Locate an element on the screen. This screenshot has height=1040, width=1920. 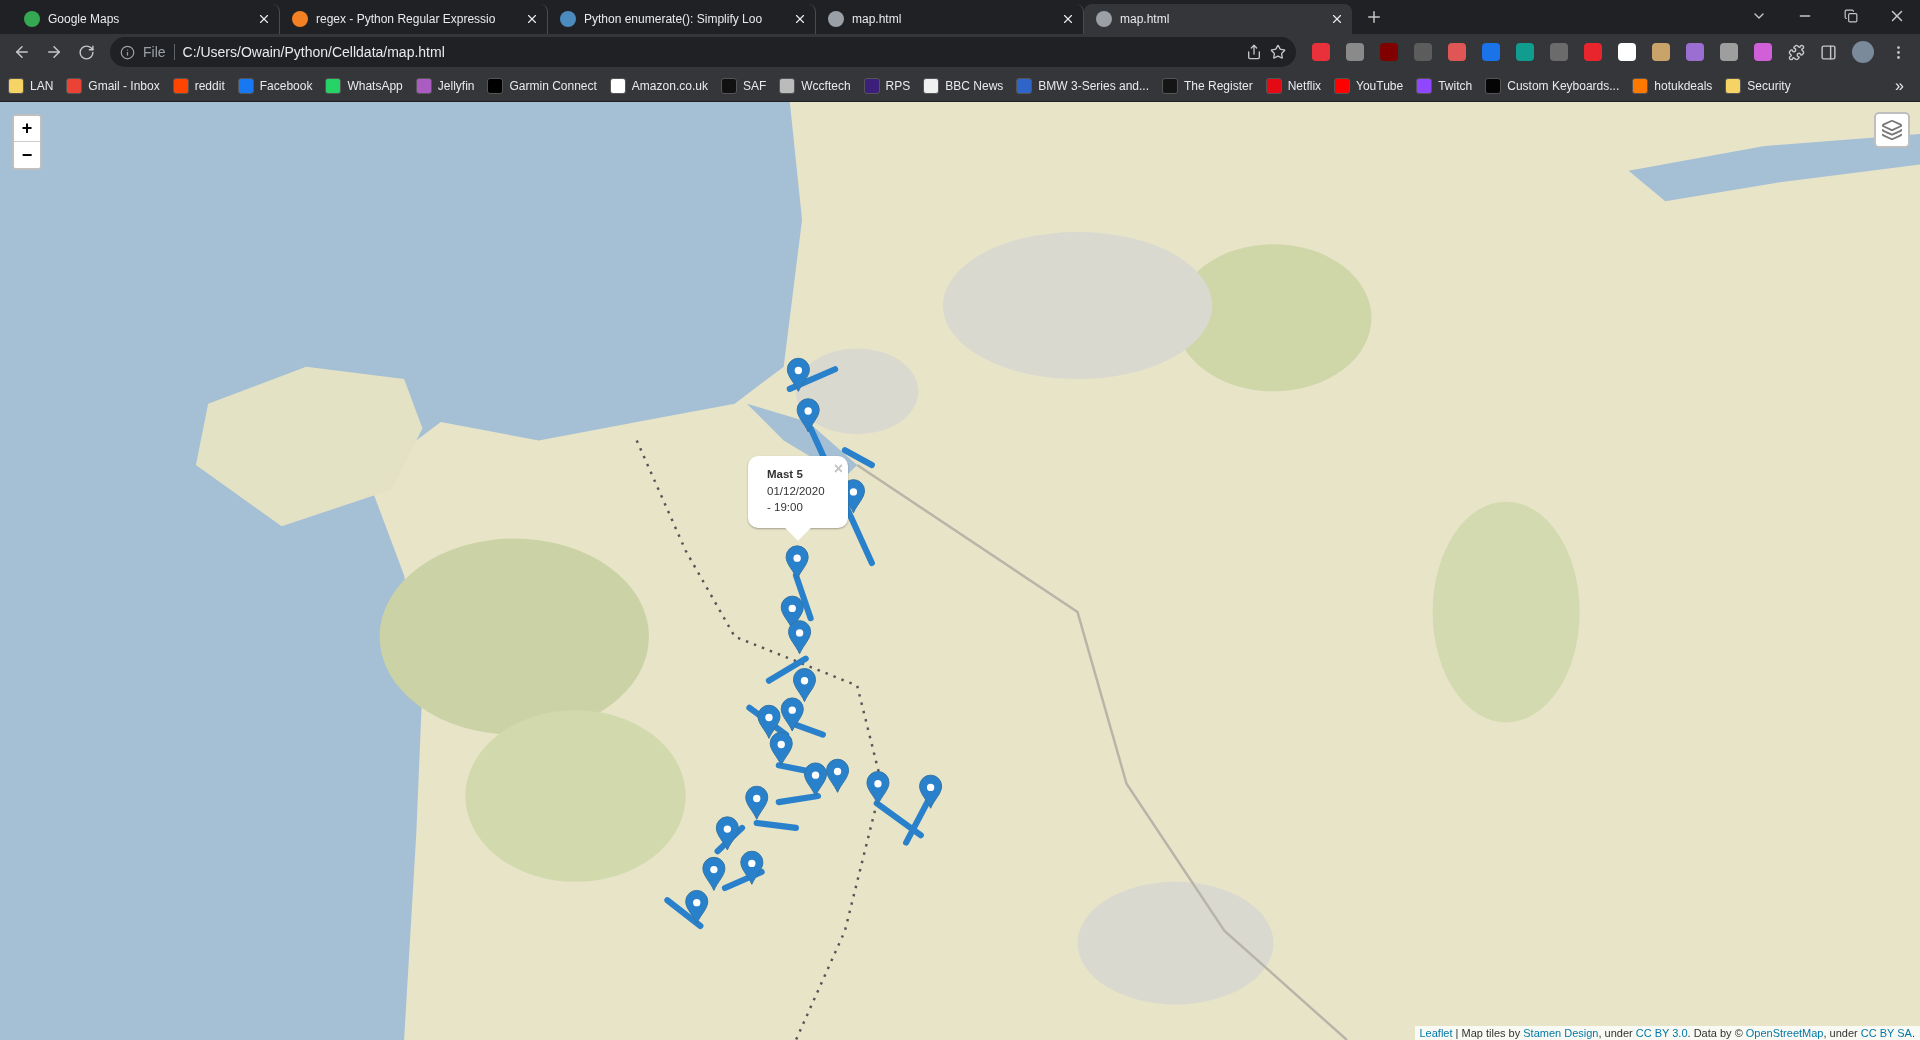
browser-tab: map.html is located at coordinates (1218, 19).